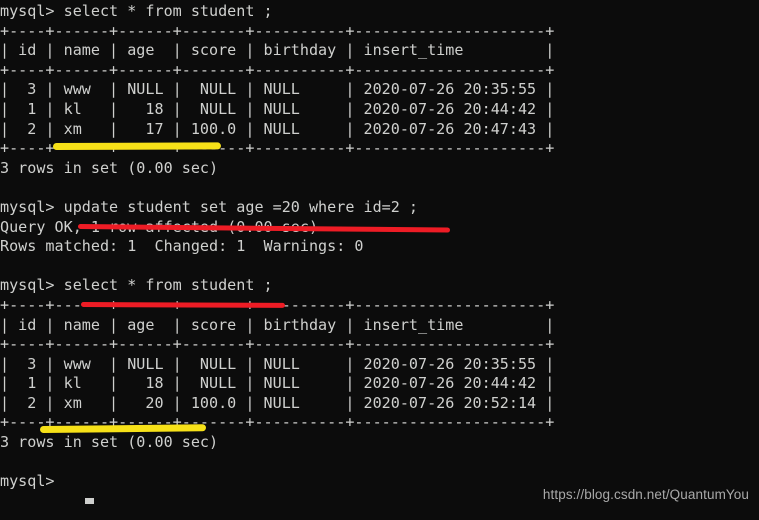 The image size is (759, 520). What do you see at coordinates (182, 246) in the screenshot?
I see `terminal-line: Rows matched: 1 Changed: 1 Warnings: 0` at bounding box center [182, 246].